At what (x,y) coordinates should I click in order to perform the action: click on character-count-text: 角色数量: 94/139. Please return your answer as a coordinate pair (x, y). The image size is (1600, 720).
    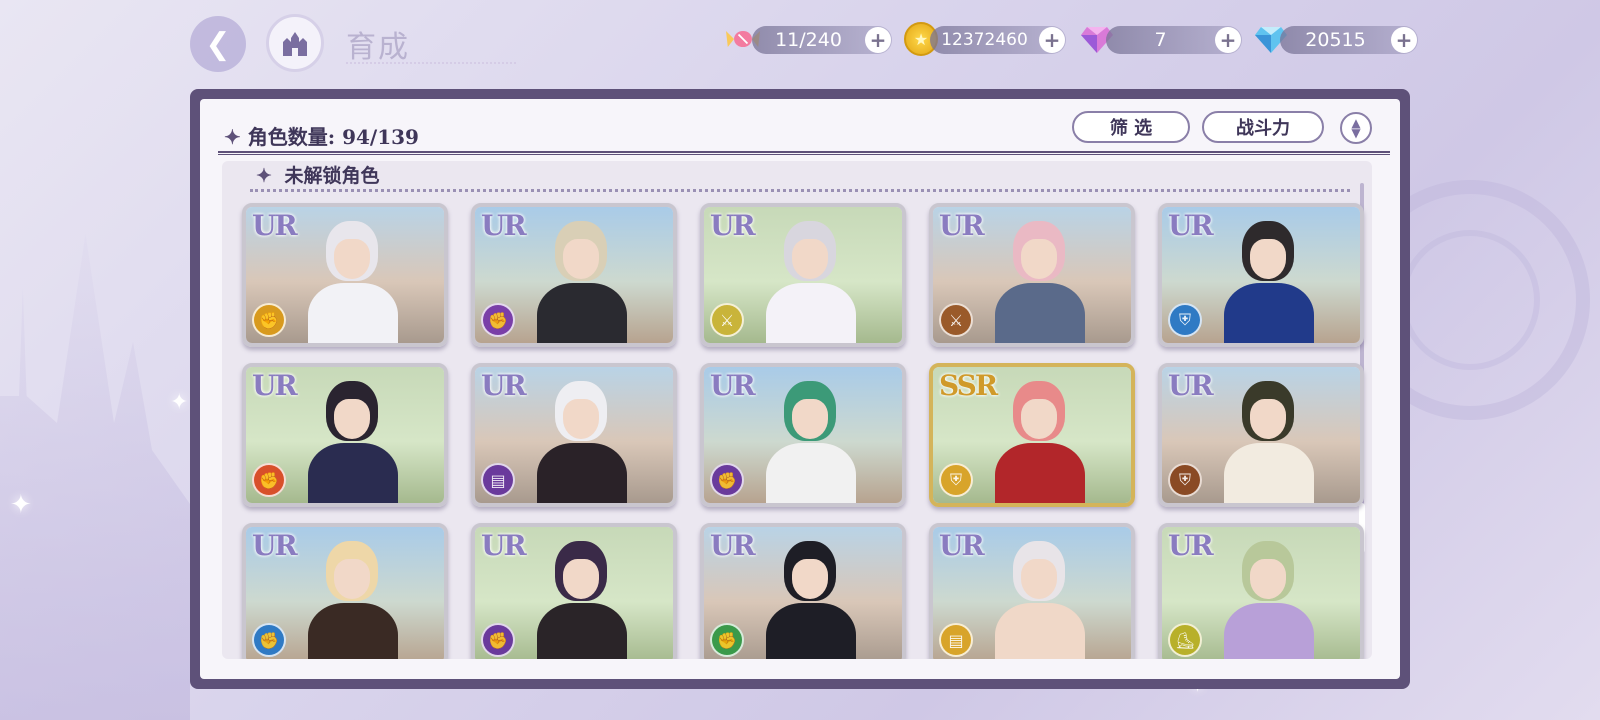
    Looking at the image, I should click on (333, 137).